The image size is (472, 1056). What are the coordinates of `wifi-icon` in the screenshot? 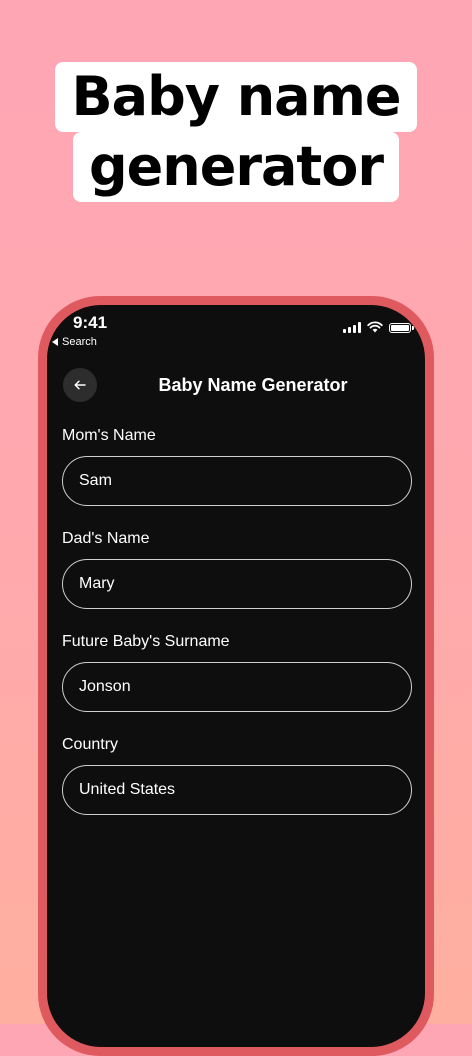 It's located at (375, 327).